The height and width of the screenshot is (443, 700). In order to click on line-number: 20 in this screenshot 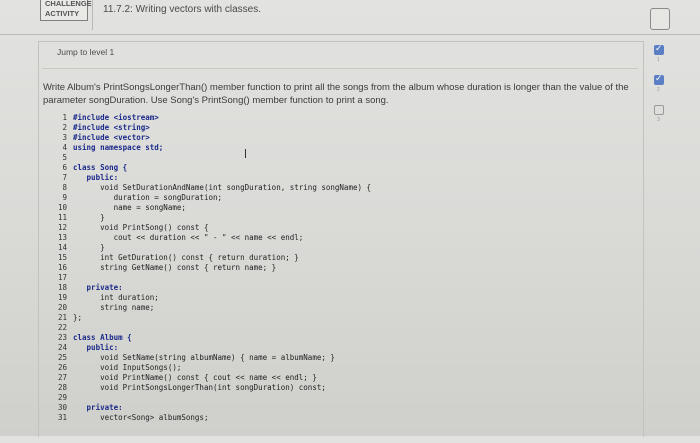, I will do `click(62, 307)`.